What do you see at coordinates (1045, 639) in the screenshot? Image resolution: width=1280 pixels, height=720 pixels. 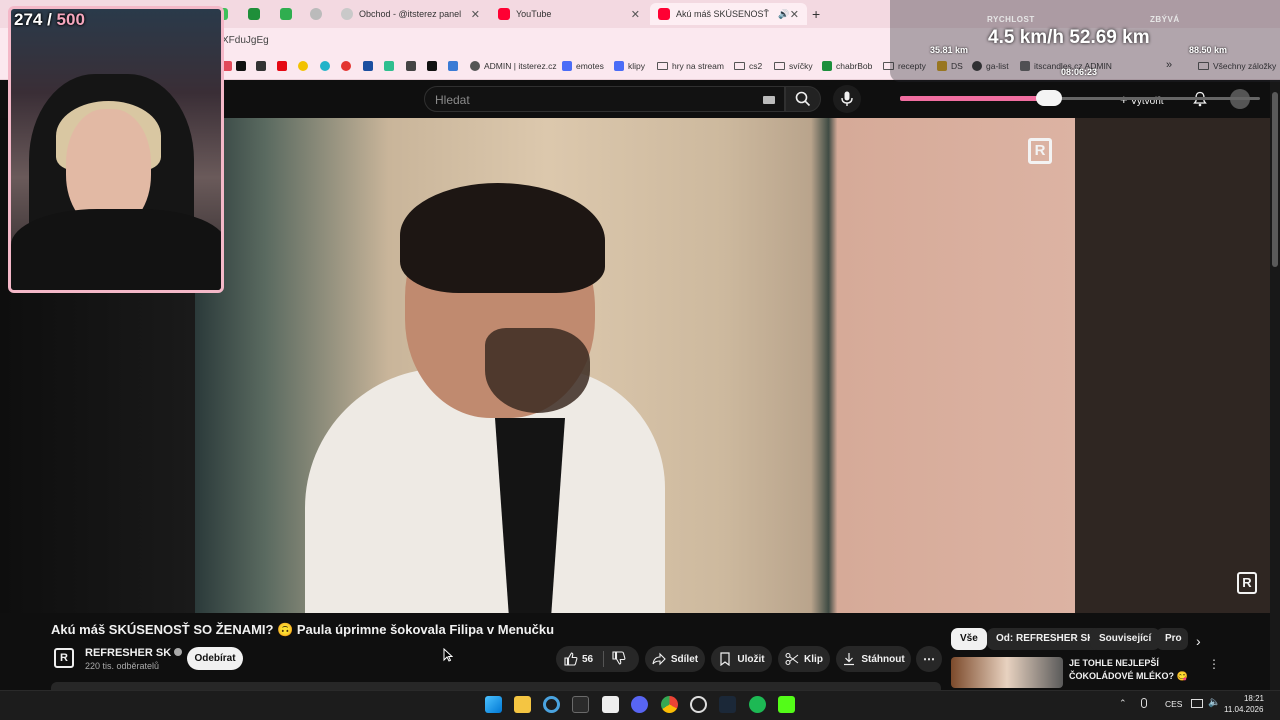 I see `chip-from-channel: Od: REFRESHER SK` at bounding box center [1045, 639].